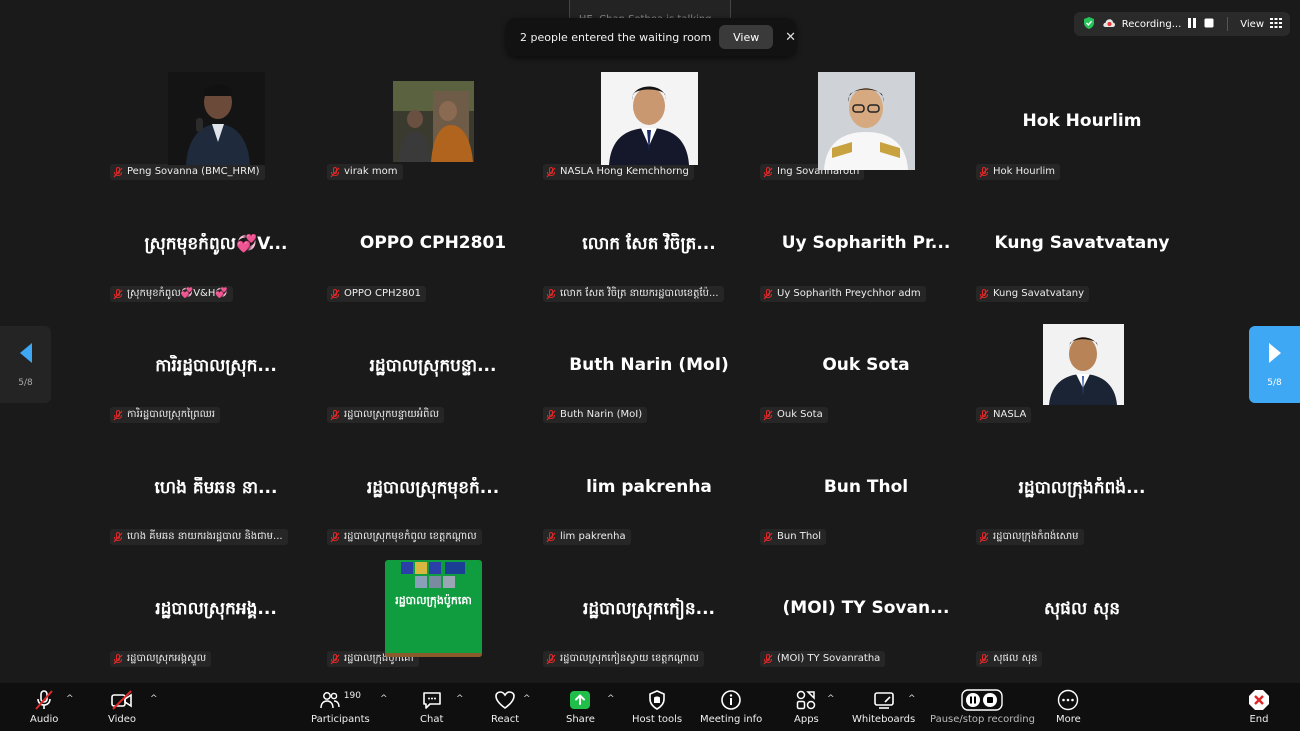 This screenshot has width=1300, height=731. Describe the element at coordinates (433, 243) in the screenshot. I see `participant-display-name: OPPO CPH2801` at that location.